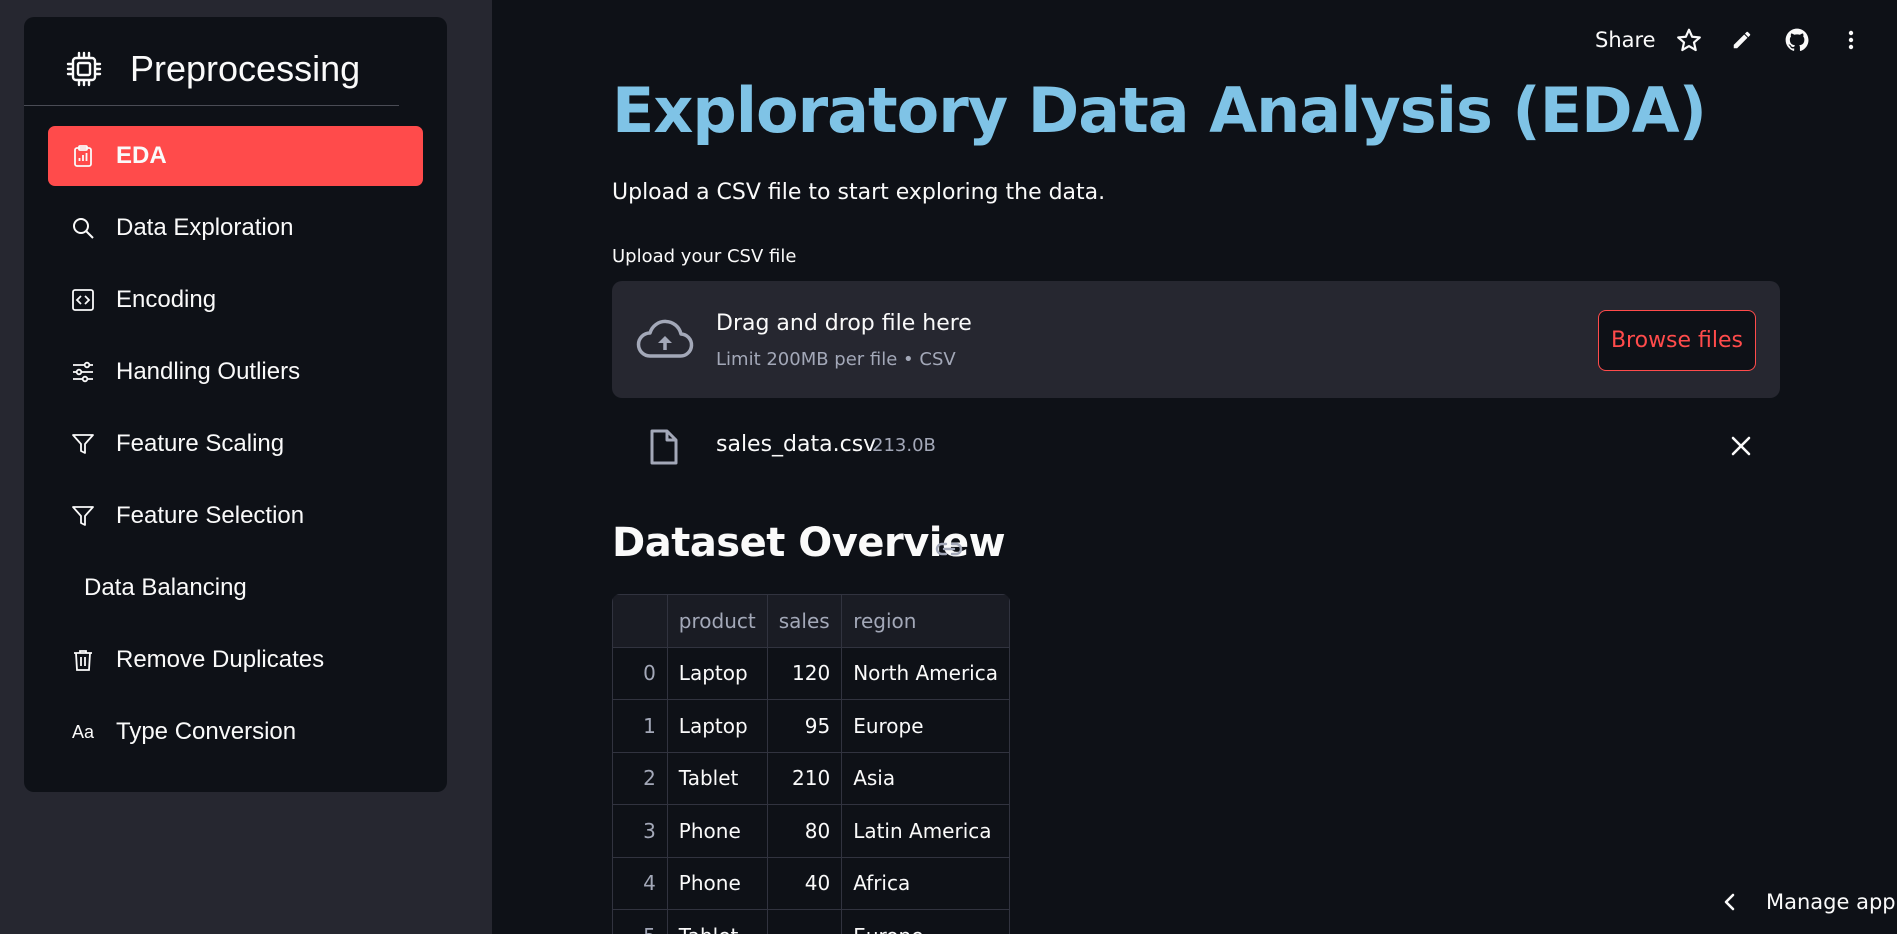  What do you see at coordinates (83, 300) in the screenshot?
I see `code-square-icon` at bounding box center [83, 300].